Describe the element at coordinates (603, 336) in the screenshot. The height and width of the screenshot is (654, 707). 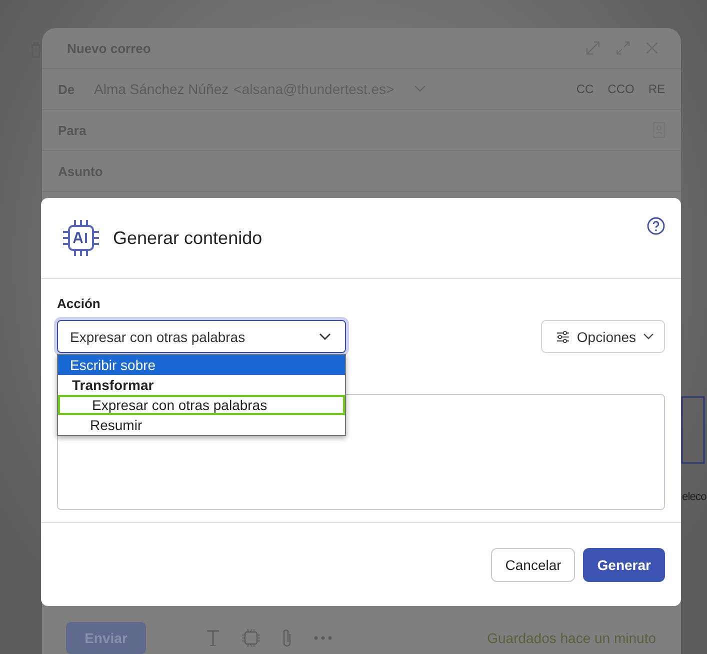
I see `options-button: Opciones` at that location.